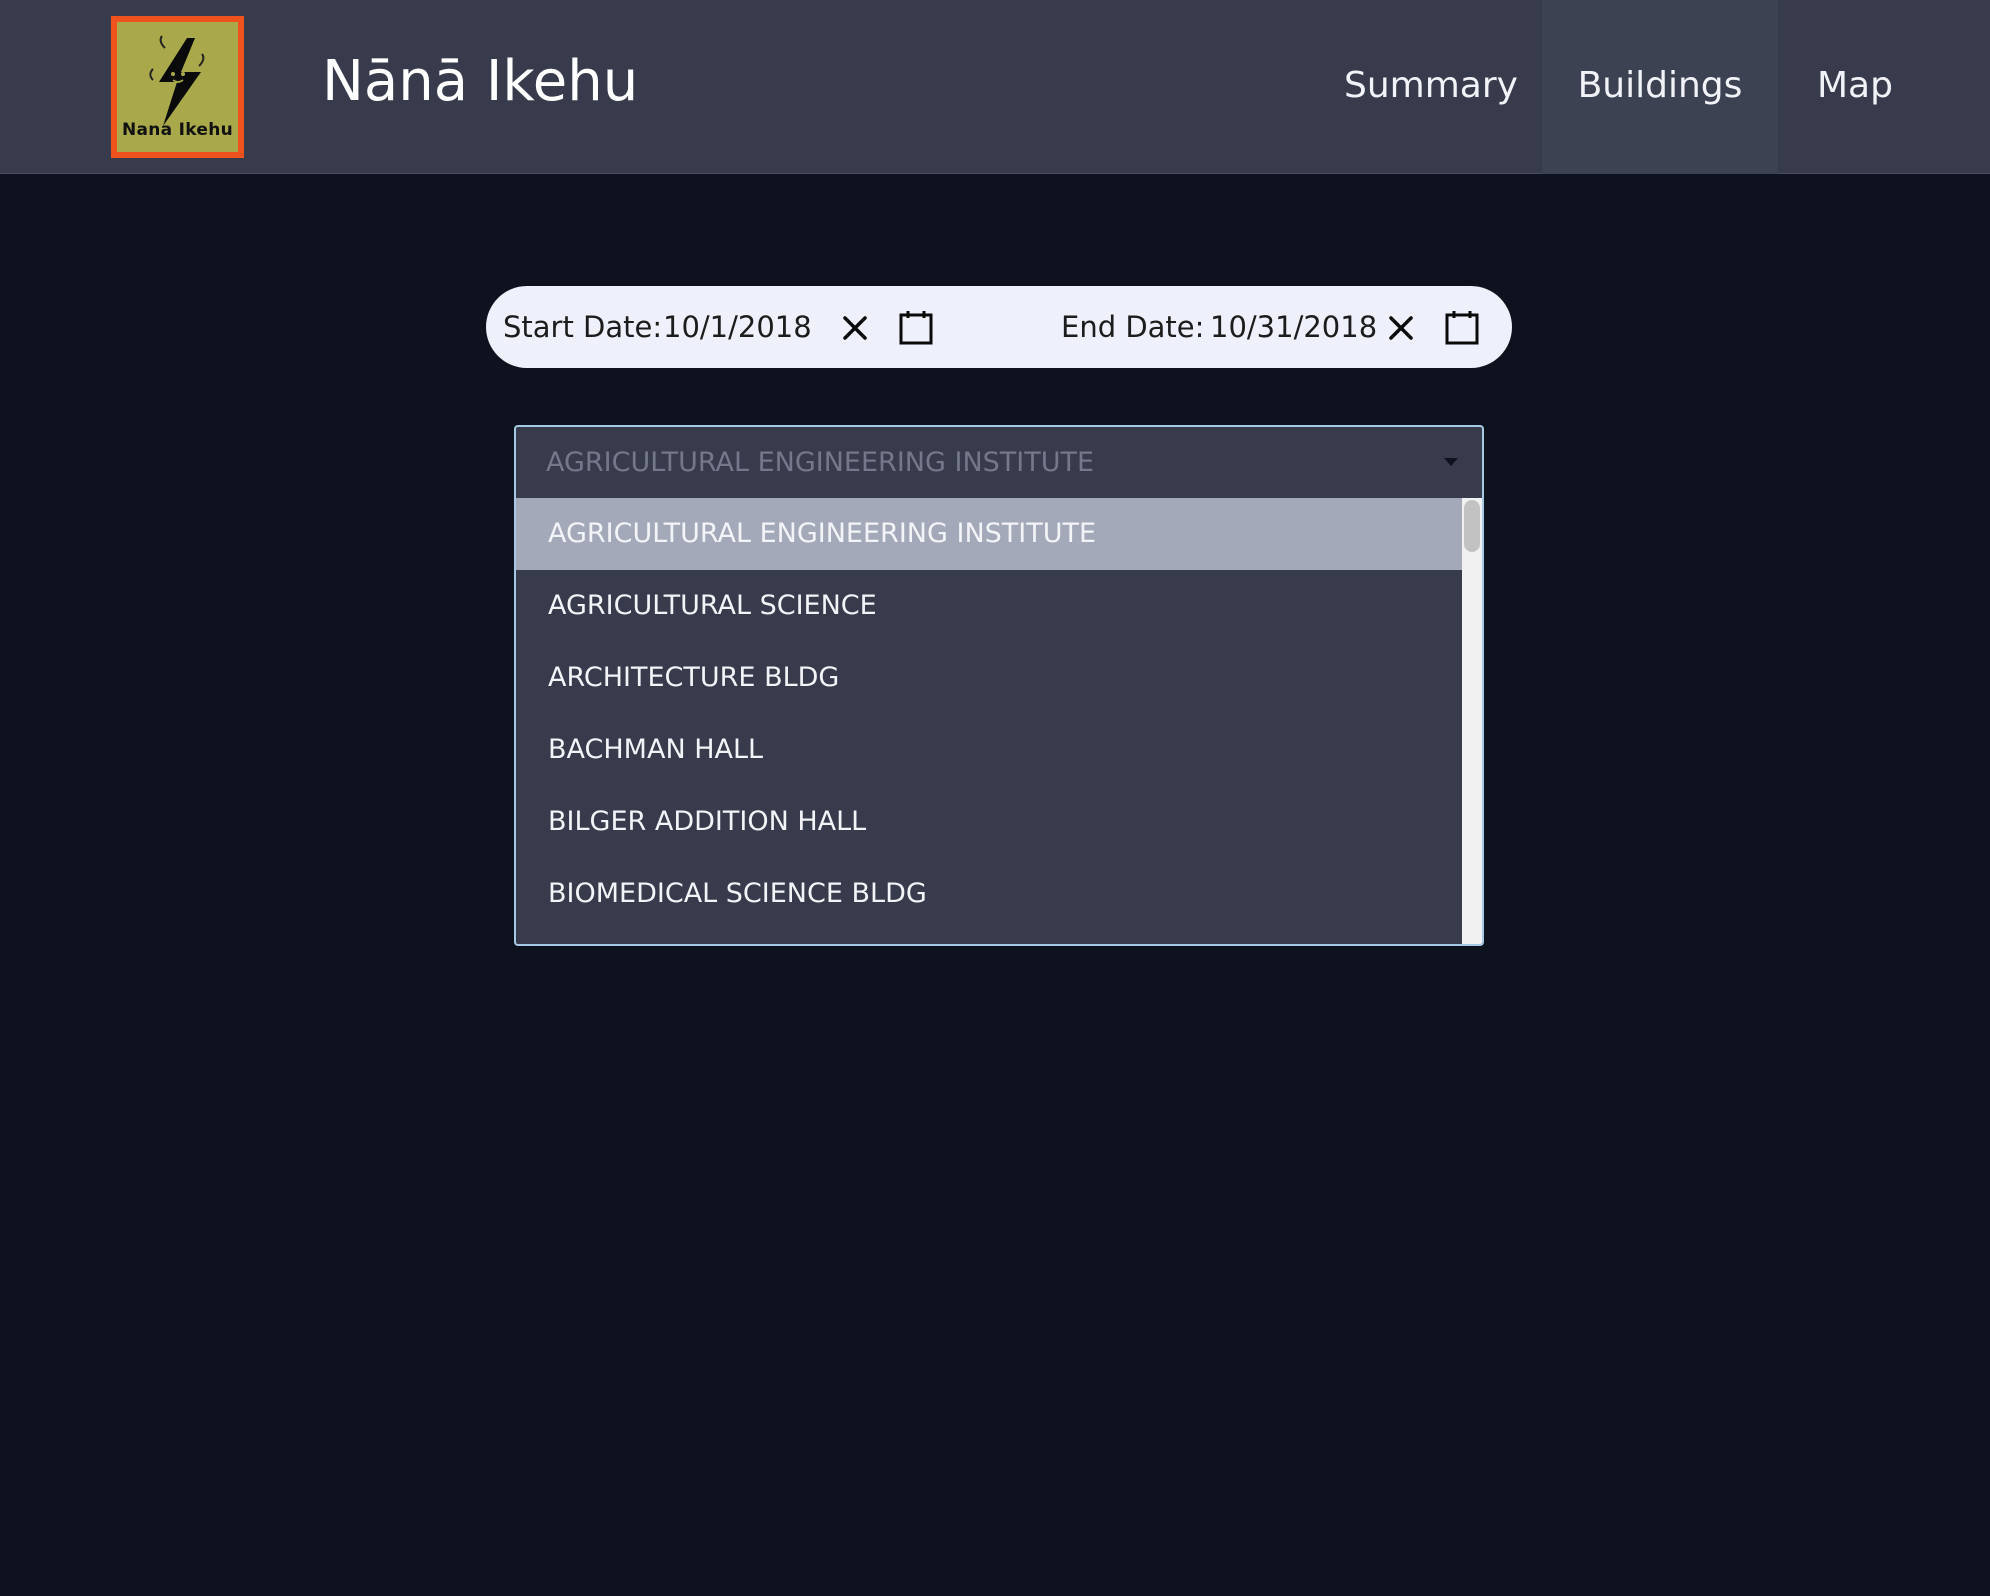 The image size is (1990, 1596). I want to click on building-select: AGRICULTURAL ENGINEERING INSTITUTE, so click(999, 462).